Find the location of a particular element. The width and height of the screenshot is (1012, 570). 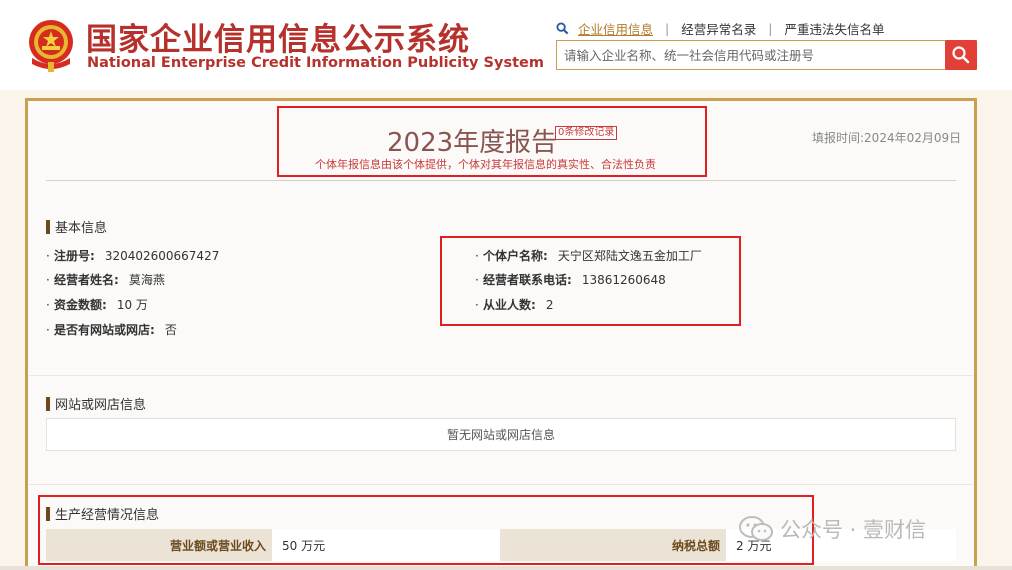

magnifier-icon is located at coordinates (961, 55).